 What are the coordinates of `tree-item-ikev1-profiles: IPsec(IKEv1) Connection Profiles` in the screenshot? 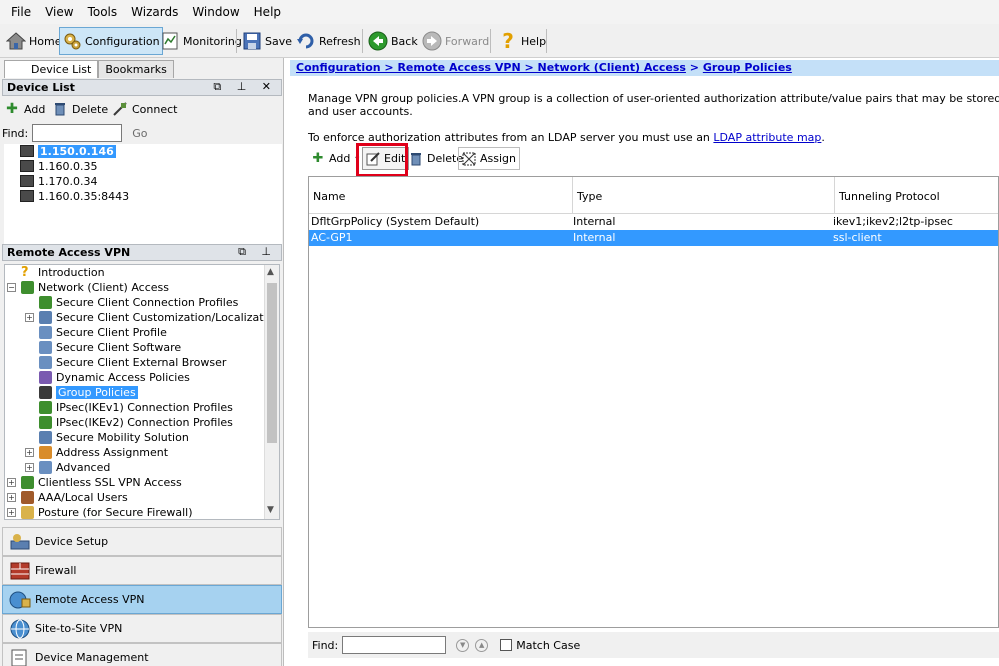 It's located at (136, 407).